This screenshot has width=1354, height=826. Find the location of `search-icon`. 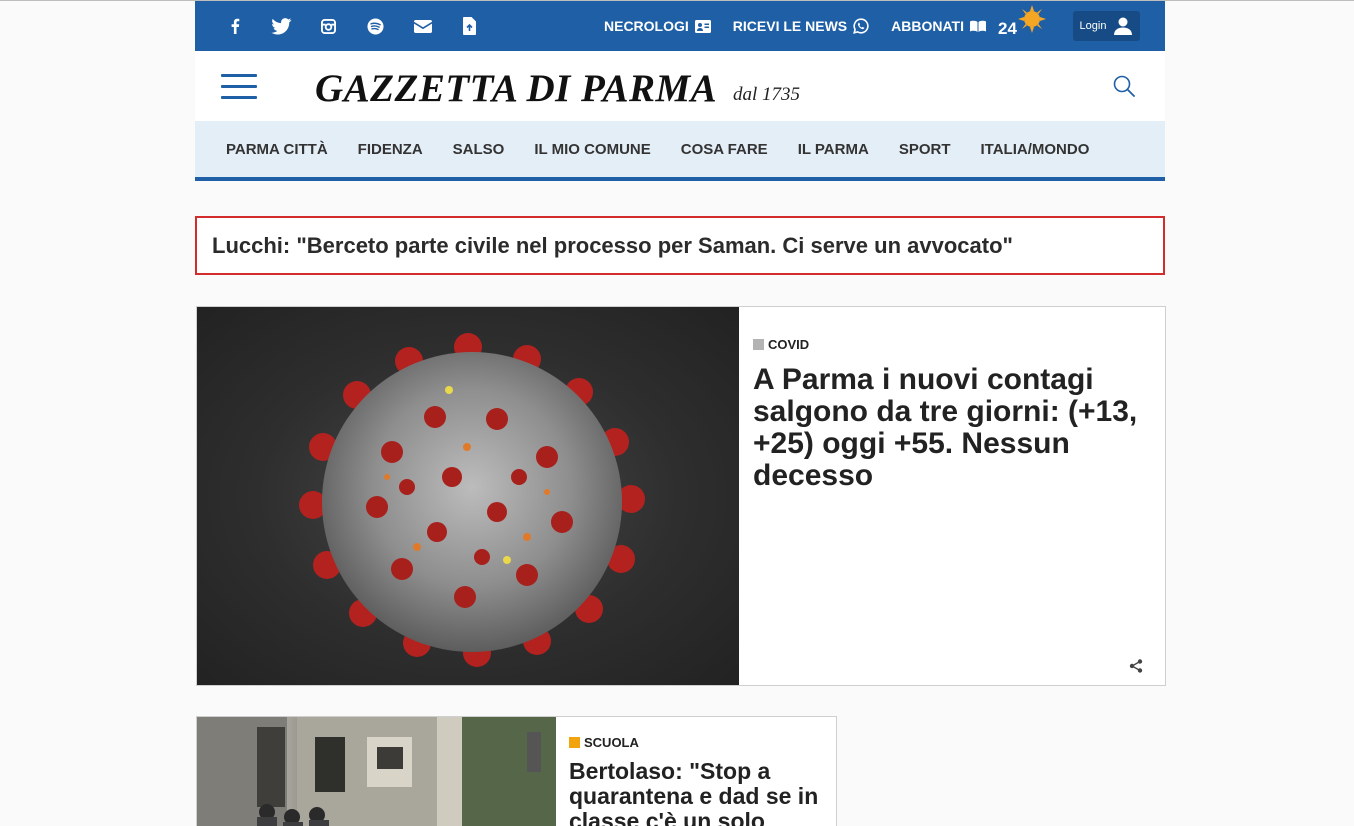

search-icon is located at coordinates (1124, 88).